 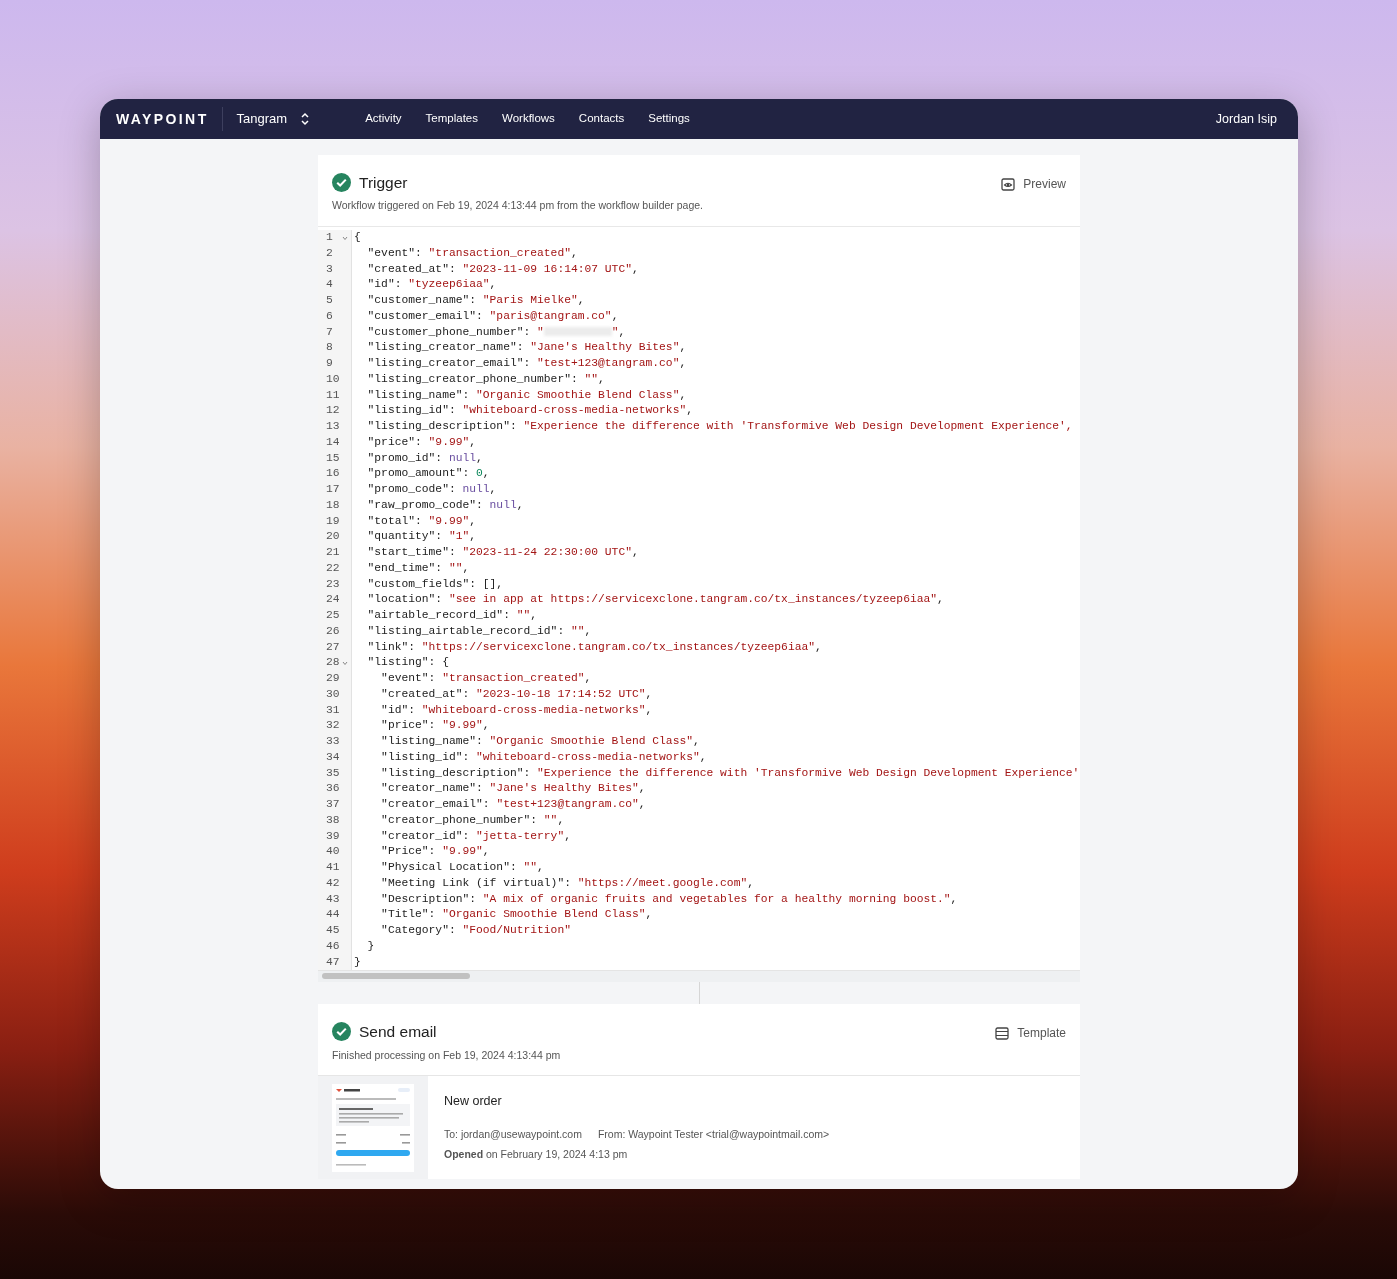 What do you see at coordinates (333, 741) in the screenshot?
I see `line-number: 33` at bounding box center [333, 741].